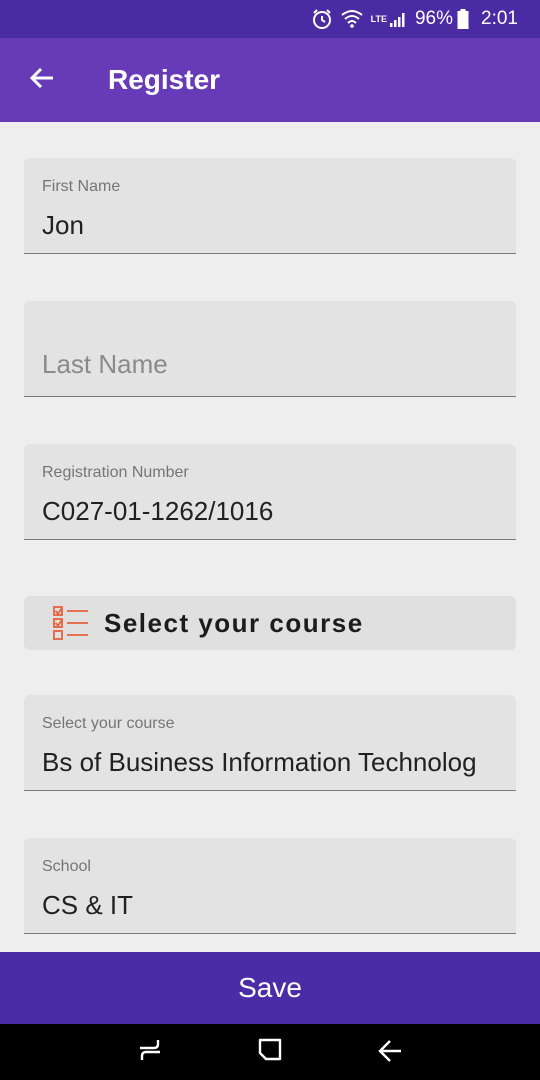 The image size is (540, 1080). What do you see at coordinates (322, 19) in the screenshot?
I see `alarm-icon` at bounding box center [322, 19].